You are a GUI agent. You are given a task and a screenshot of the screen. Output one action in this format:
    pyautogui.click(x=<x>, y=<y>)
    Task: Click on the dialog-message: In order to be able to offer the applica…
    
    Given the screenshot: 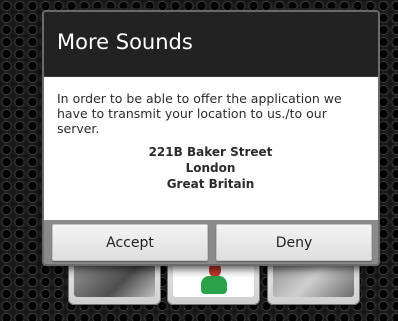 What is the action you would take?
    pyautogui.click(x=199, y=113)
    